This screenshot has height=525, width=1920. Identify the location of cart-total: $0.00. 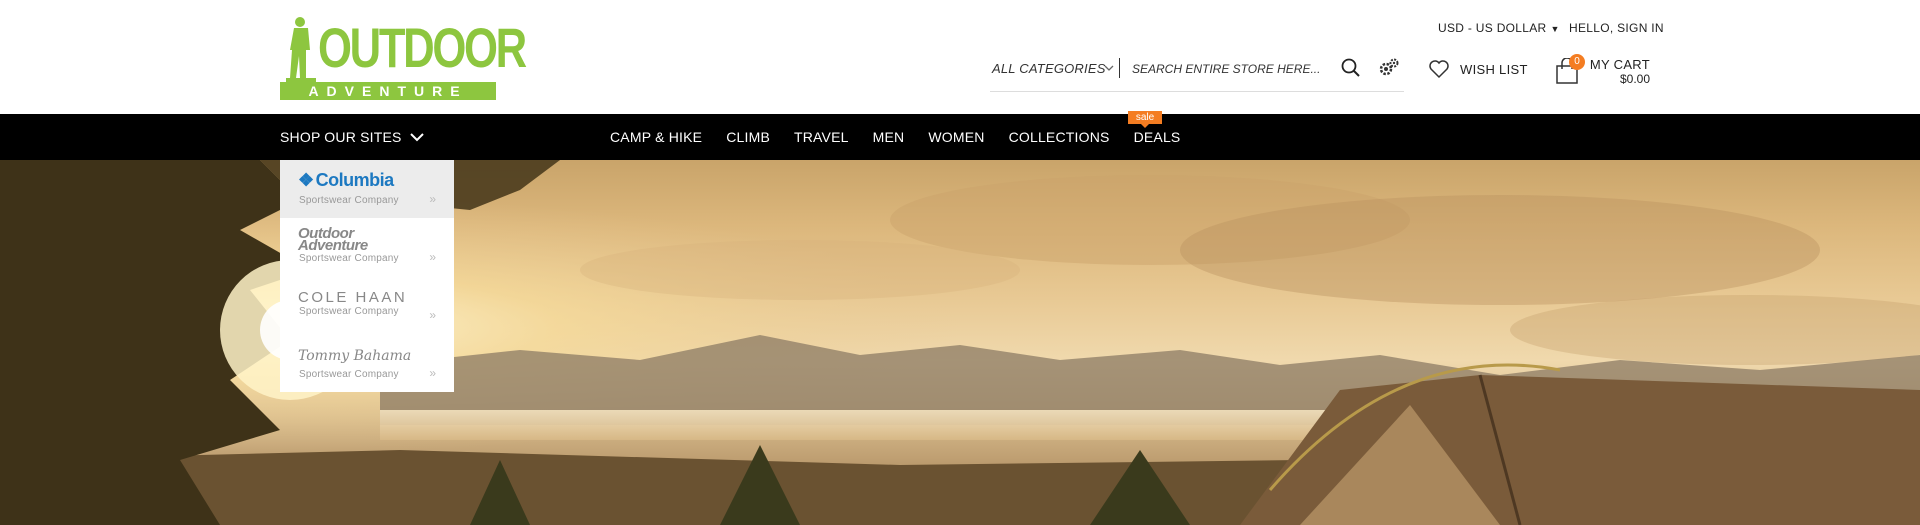
(1634, 79).